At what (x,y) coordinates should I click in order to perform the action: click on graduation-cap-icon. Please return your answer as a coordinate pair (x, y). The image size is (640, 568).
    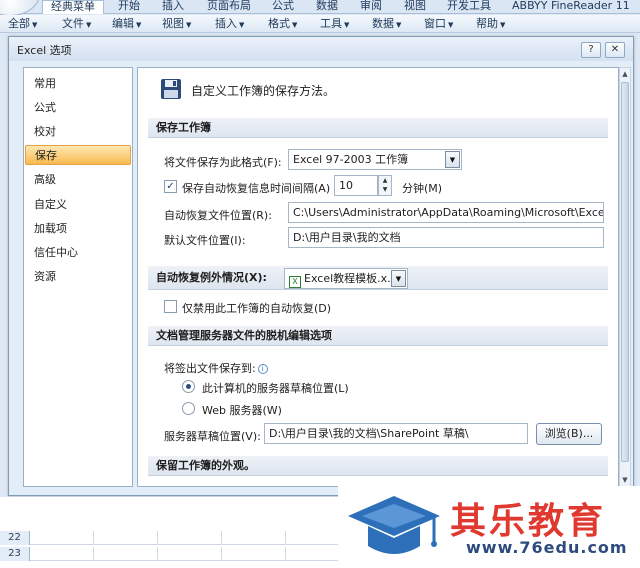
    Looking at the image, I should click on (394, 525).